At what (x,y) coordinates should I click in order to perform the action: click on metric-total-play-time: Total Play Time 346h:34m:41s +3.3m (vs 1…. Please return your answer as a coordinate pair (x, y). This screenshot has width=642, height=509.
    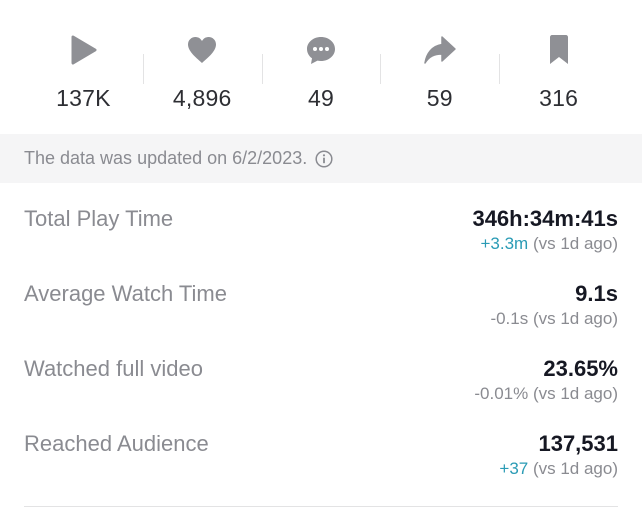
    Looking at the image, I should click on (321, 236).